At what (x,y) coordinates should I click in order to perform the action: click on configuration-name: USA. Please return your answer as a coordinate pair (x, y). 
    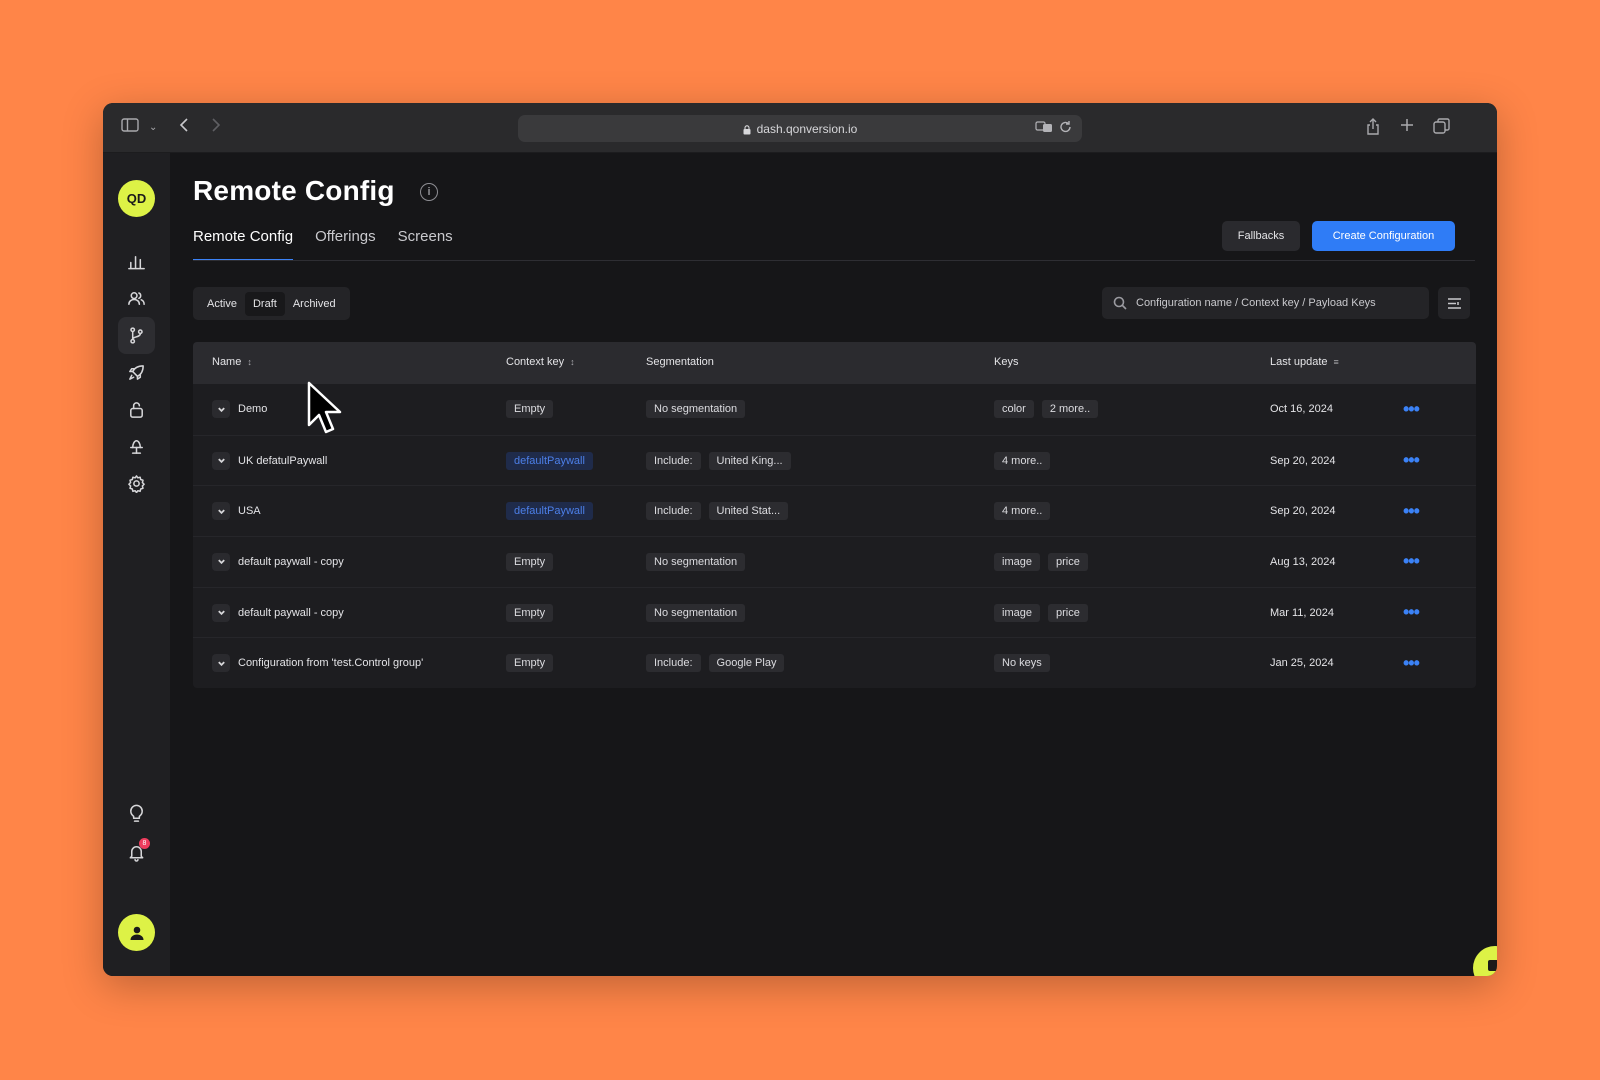
    Looking at the image, I should click on (249, 511).